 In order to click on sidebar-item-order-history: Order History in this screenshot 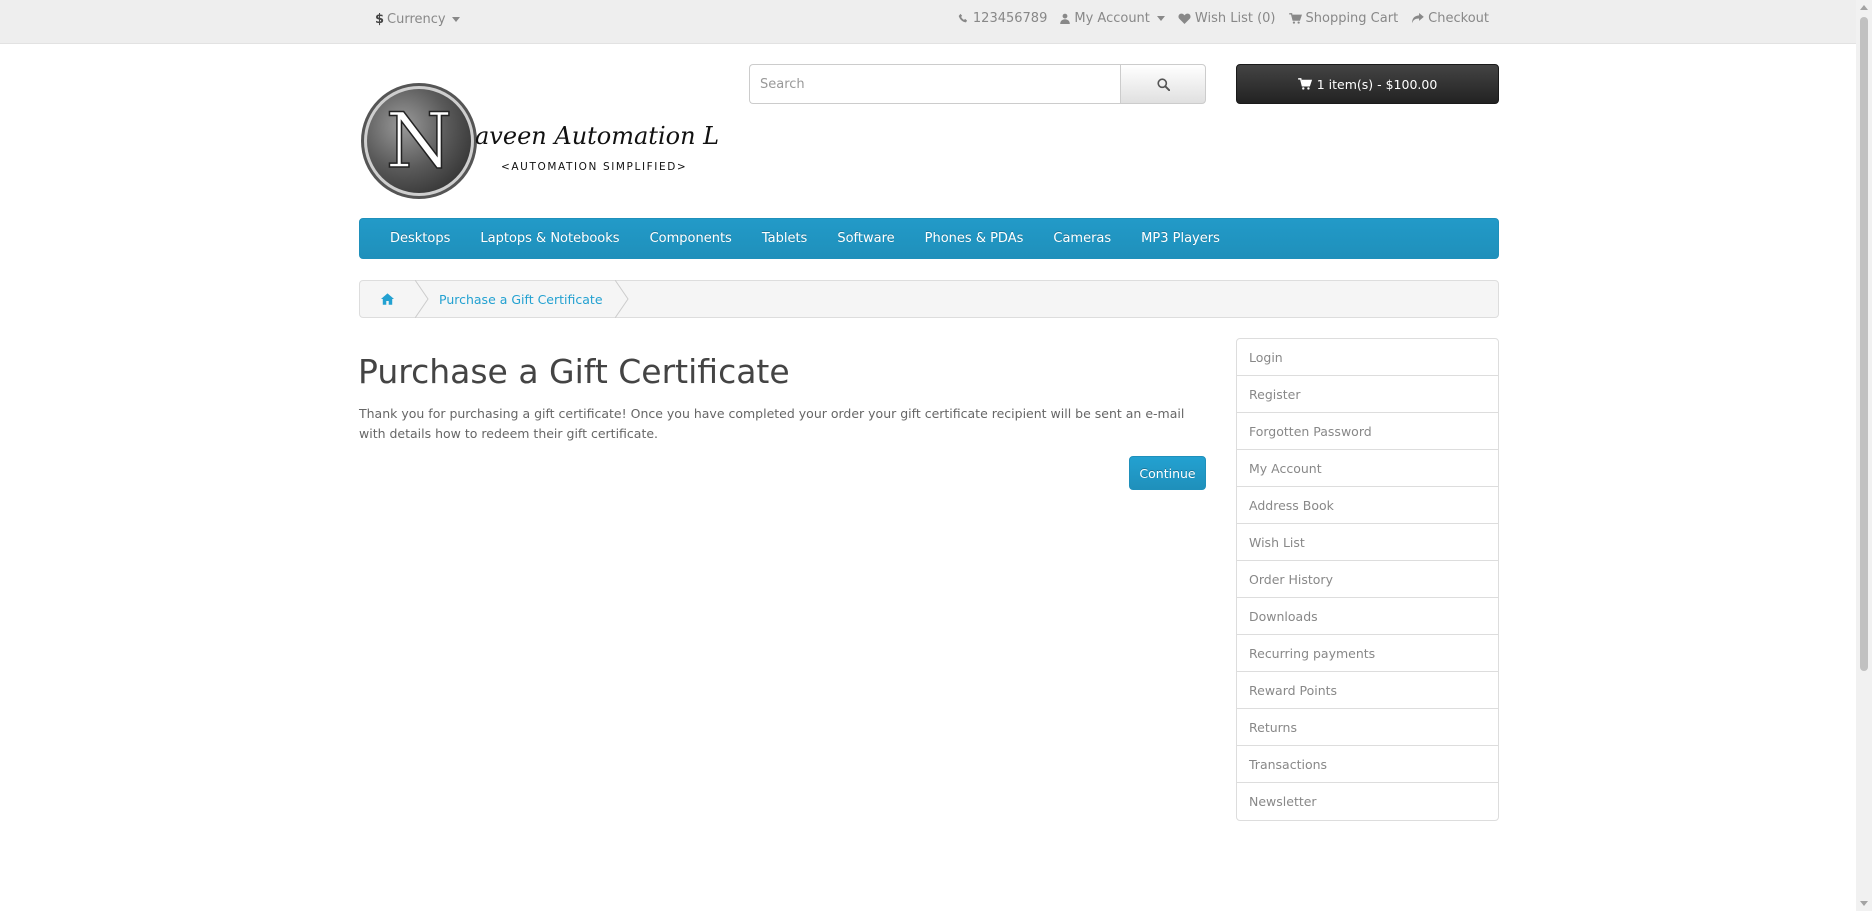, I will do `click(1367, 579)`.